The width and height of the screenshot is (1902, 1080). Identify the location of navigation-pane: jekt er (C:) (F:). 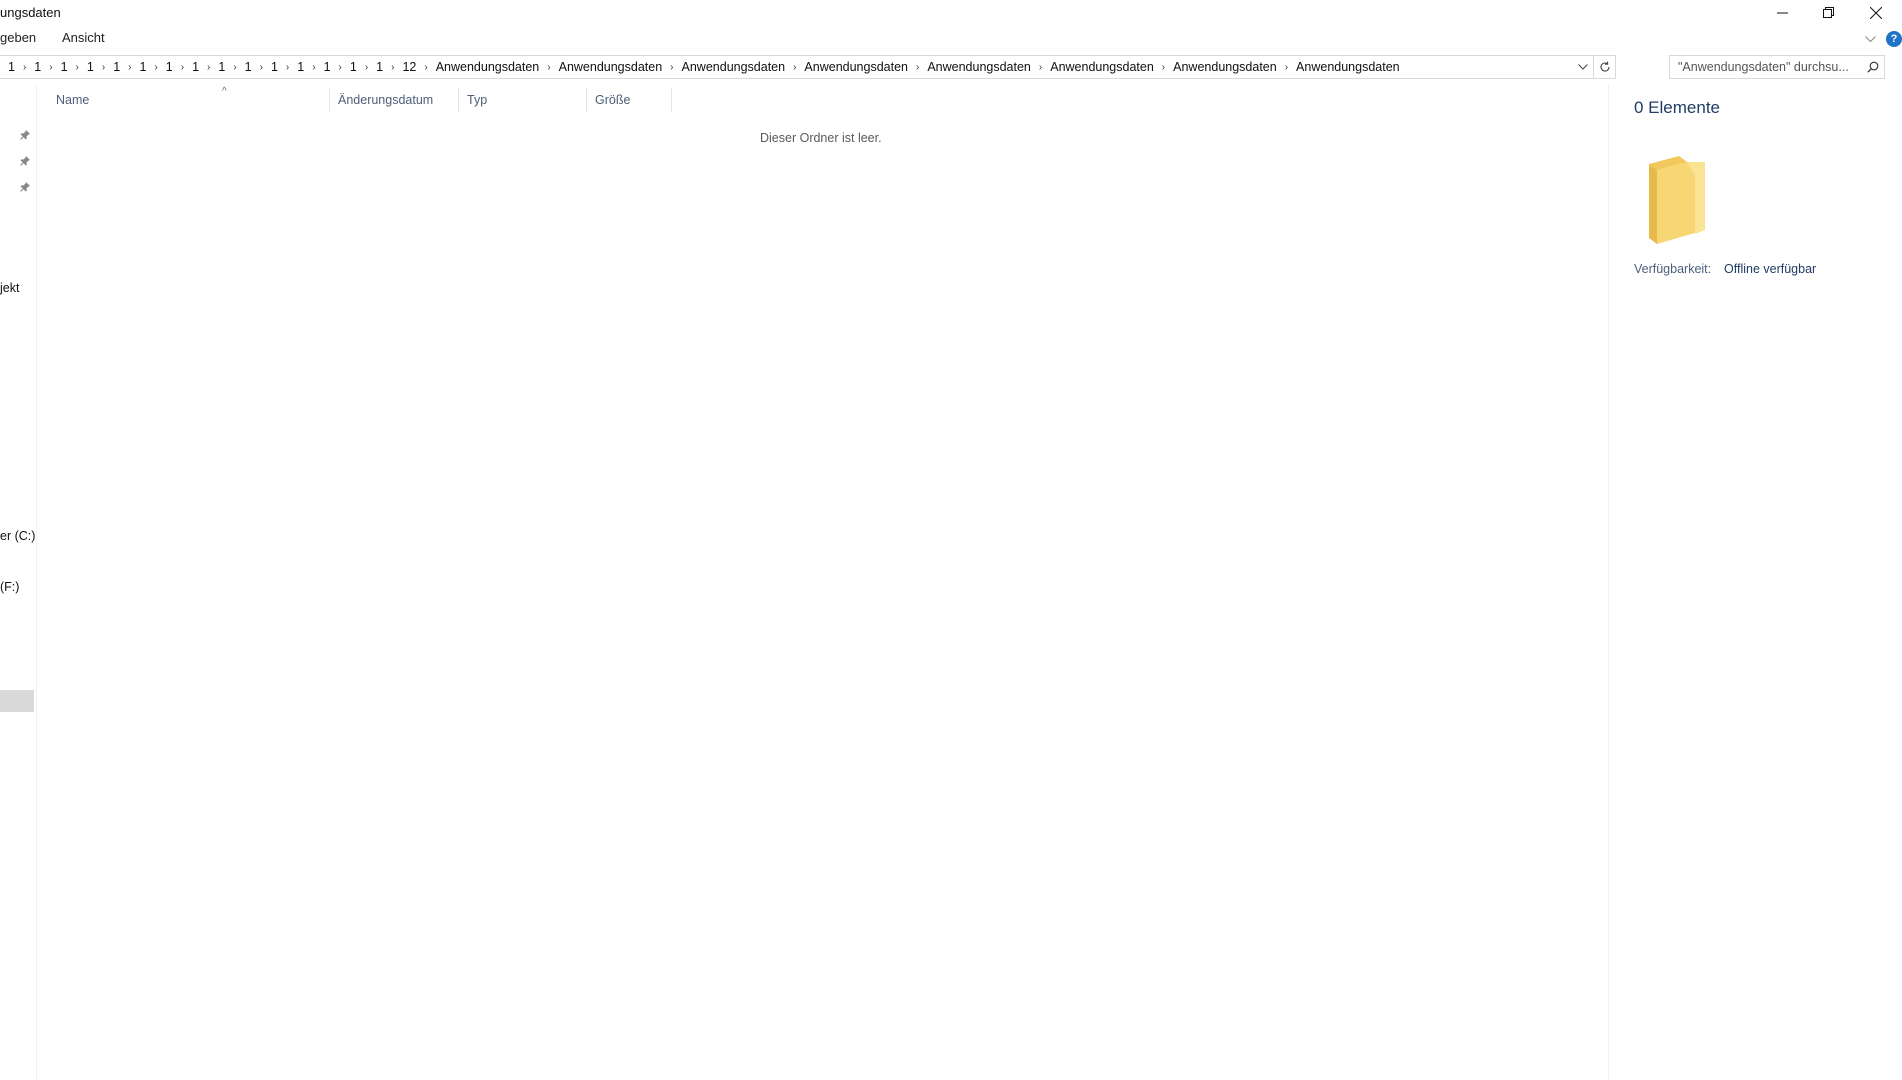
(18, 582).